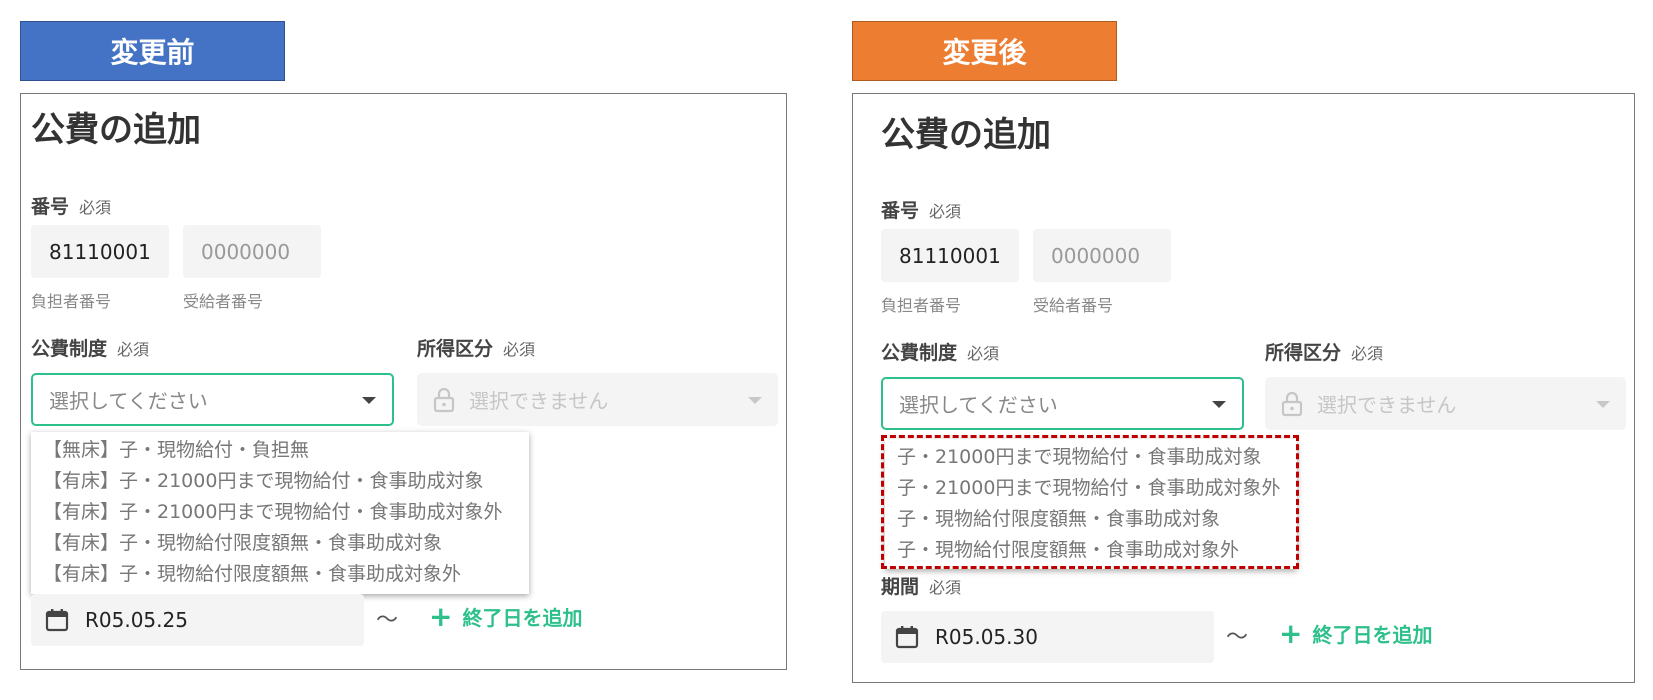  Describe the element at coordinates (280, 574) in the screenshot. I see `system-option: 【有床】子・現物給付限度額無・食事助成対象外` at that location.